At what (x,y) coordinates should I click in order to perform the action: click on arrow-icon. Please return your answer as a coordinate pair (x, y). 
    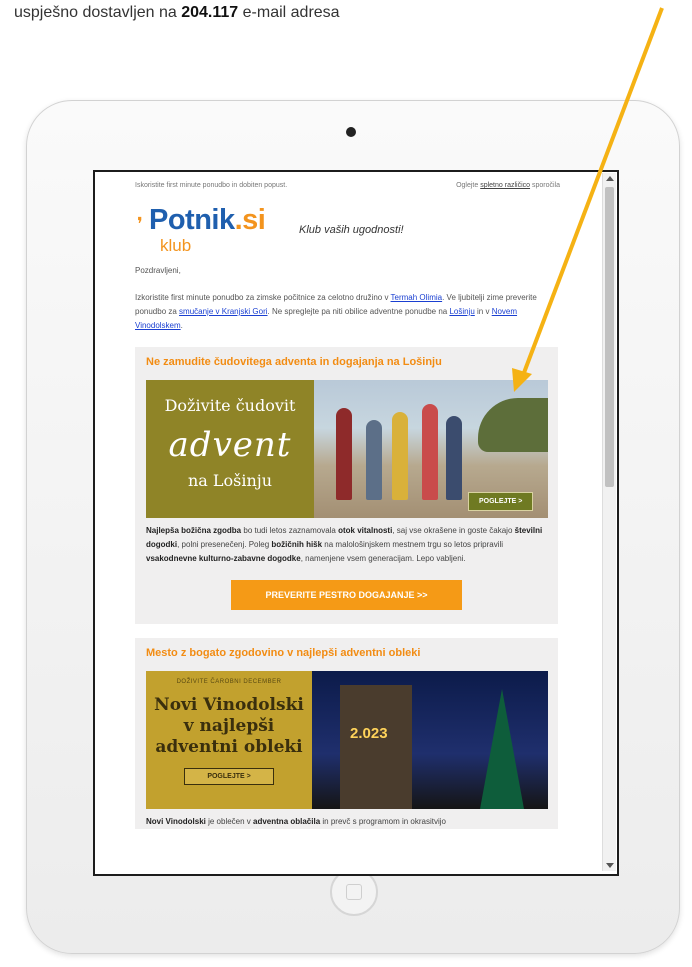
    Looking at the image, I should click on (588, 199).